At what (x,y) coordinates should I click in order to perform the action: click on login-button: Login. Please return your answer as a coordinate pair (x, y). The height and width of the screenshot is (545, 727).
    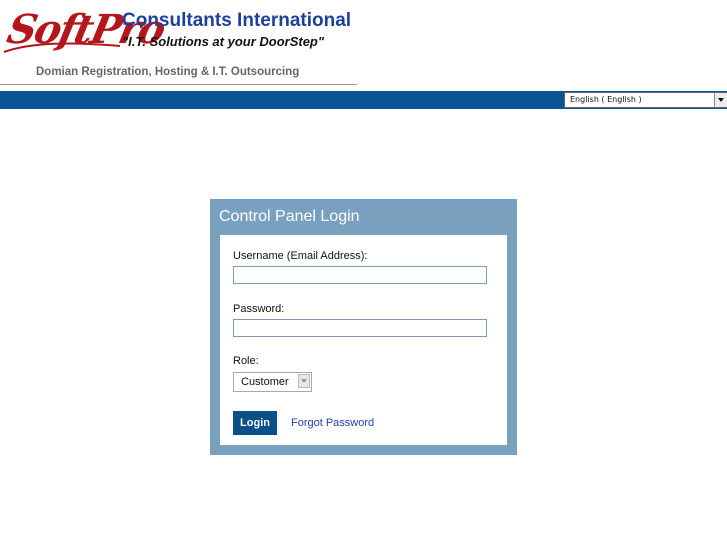
    Looking at the image, I should click on (255, 423).